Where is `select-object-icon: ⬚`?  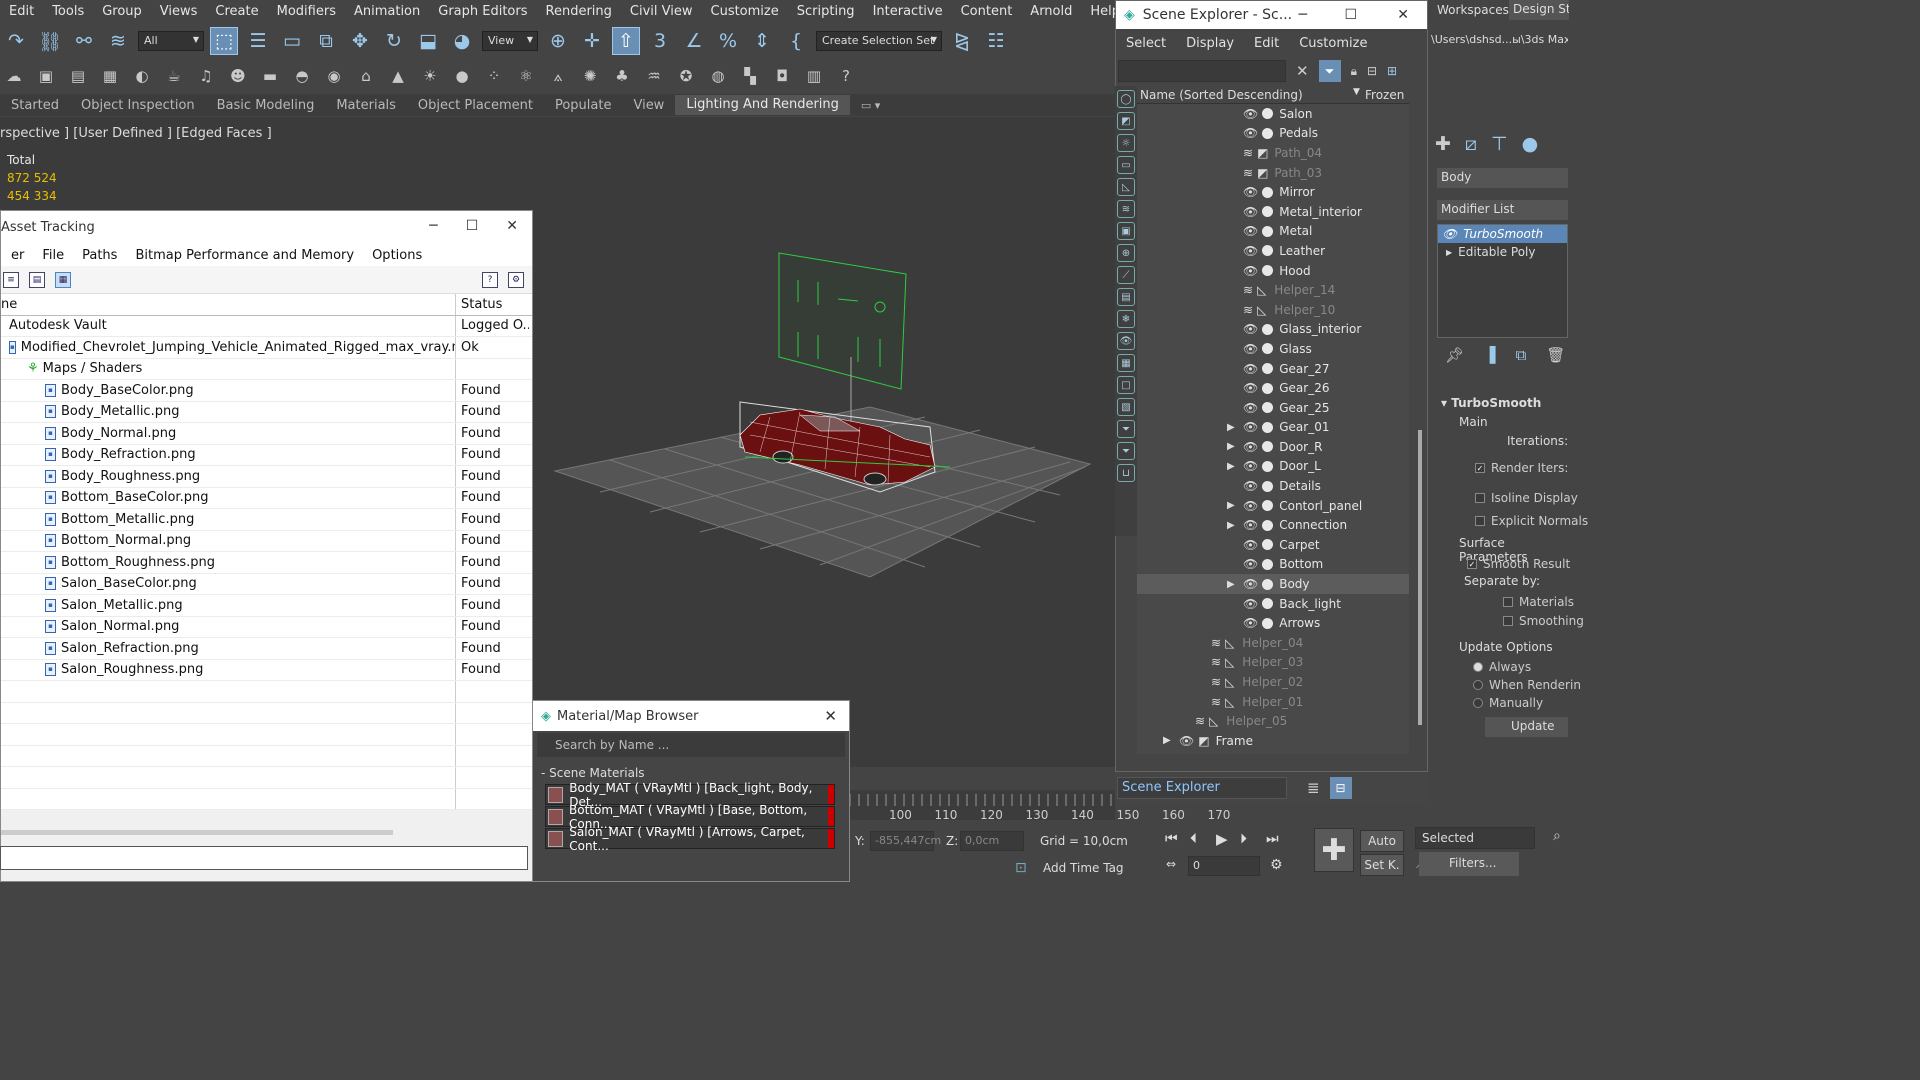 select-object-icon: ⬚ is located at coordinates (224, 41).